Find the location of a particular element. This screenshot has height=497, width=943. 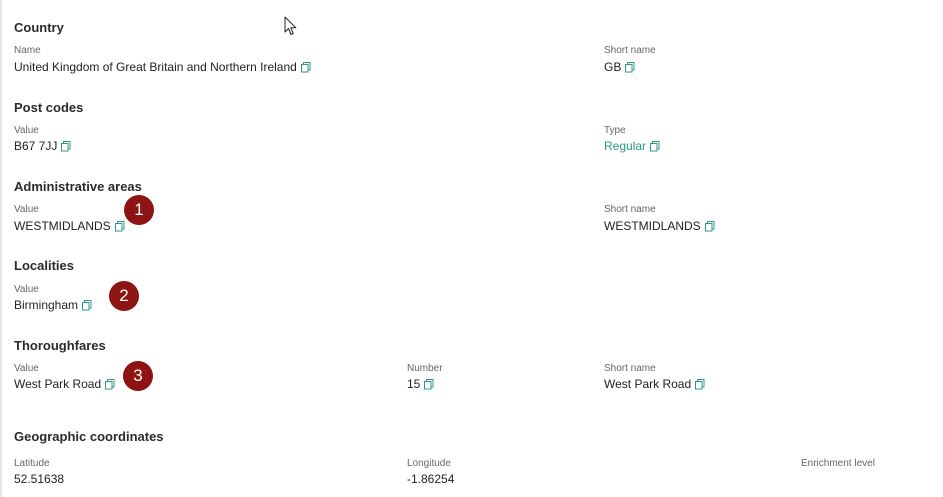

thoroughfare-short-value: West Park Road is located at coordinates (648, 384).